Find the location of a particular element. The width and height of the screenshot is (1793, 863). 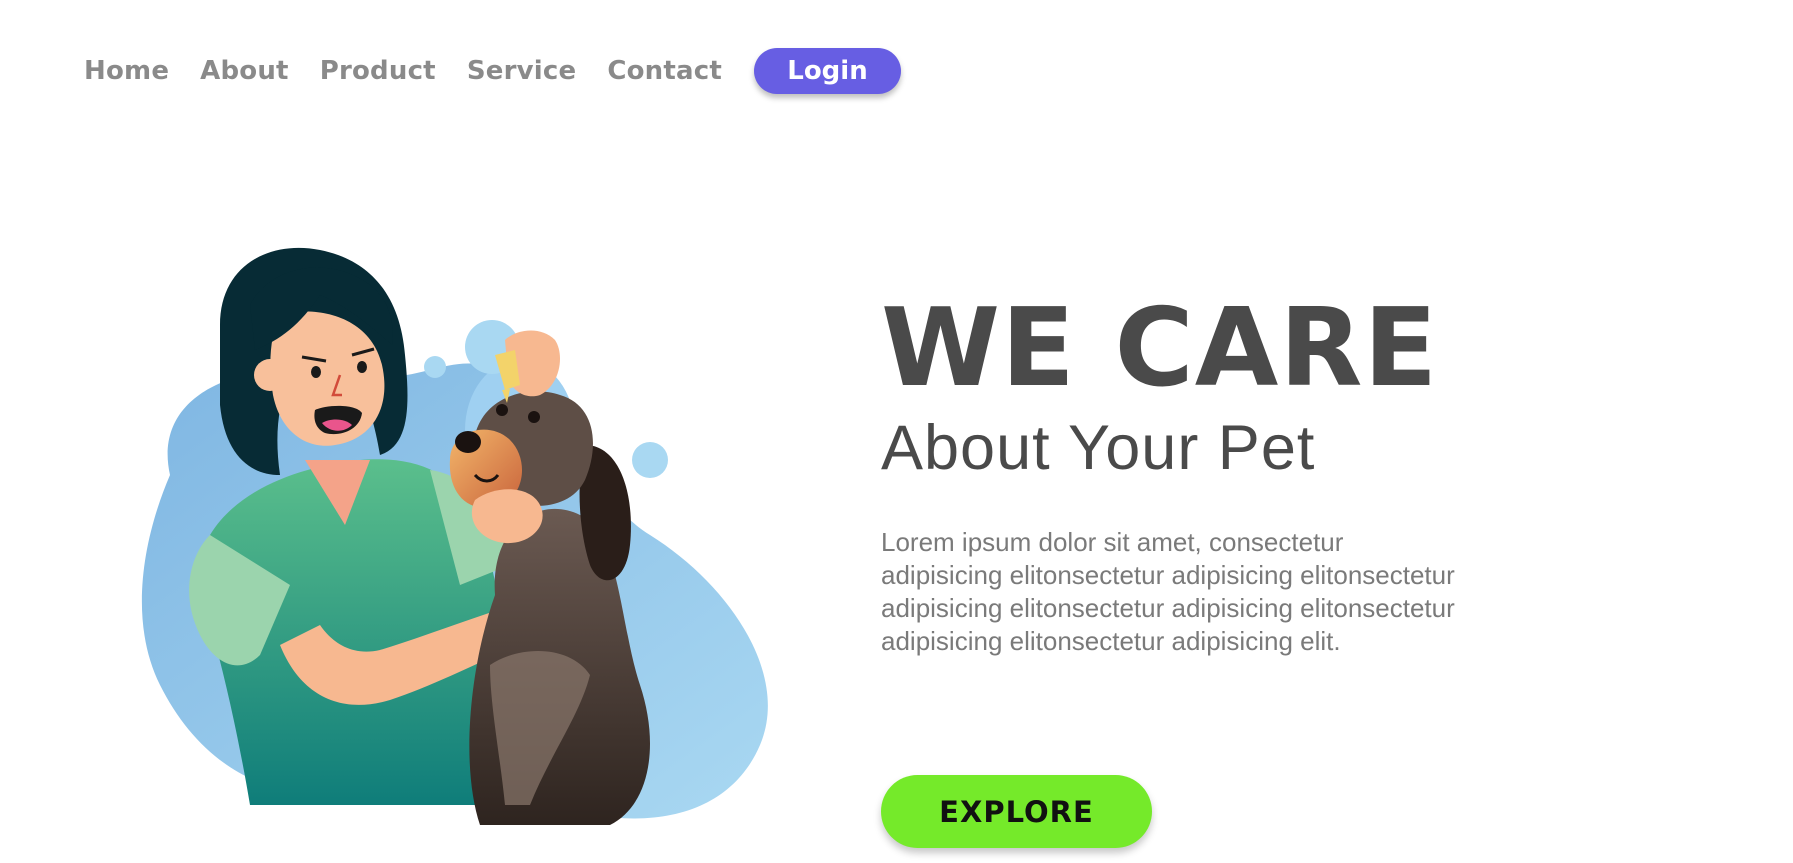

dog-eye-right is located at coordinates (534, 417).